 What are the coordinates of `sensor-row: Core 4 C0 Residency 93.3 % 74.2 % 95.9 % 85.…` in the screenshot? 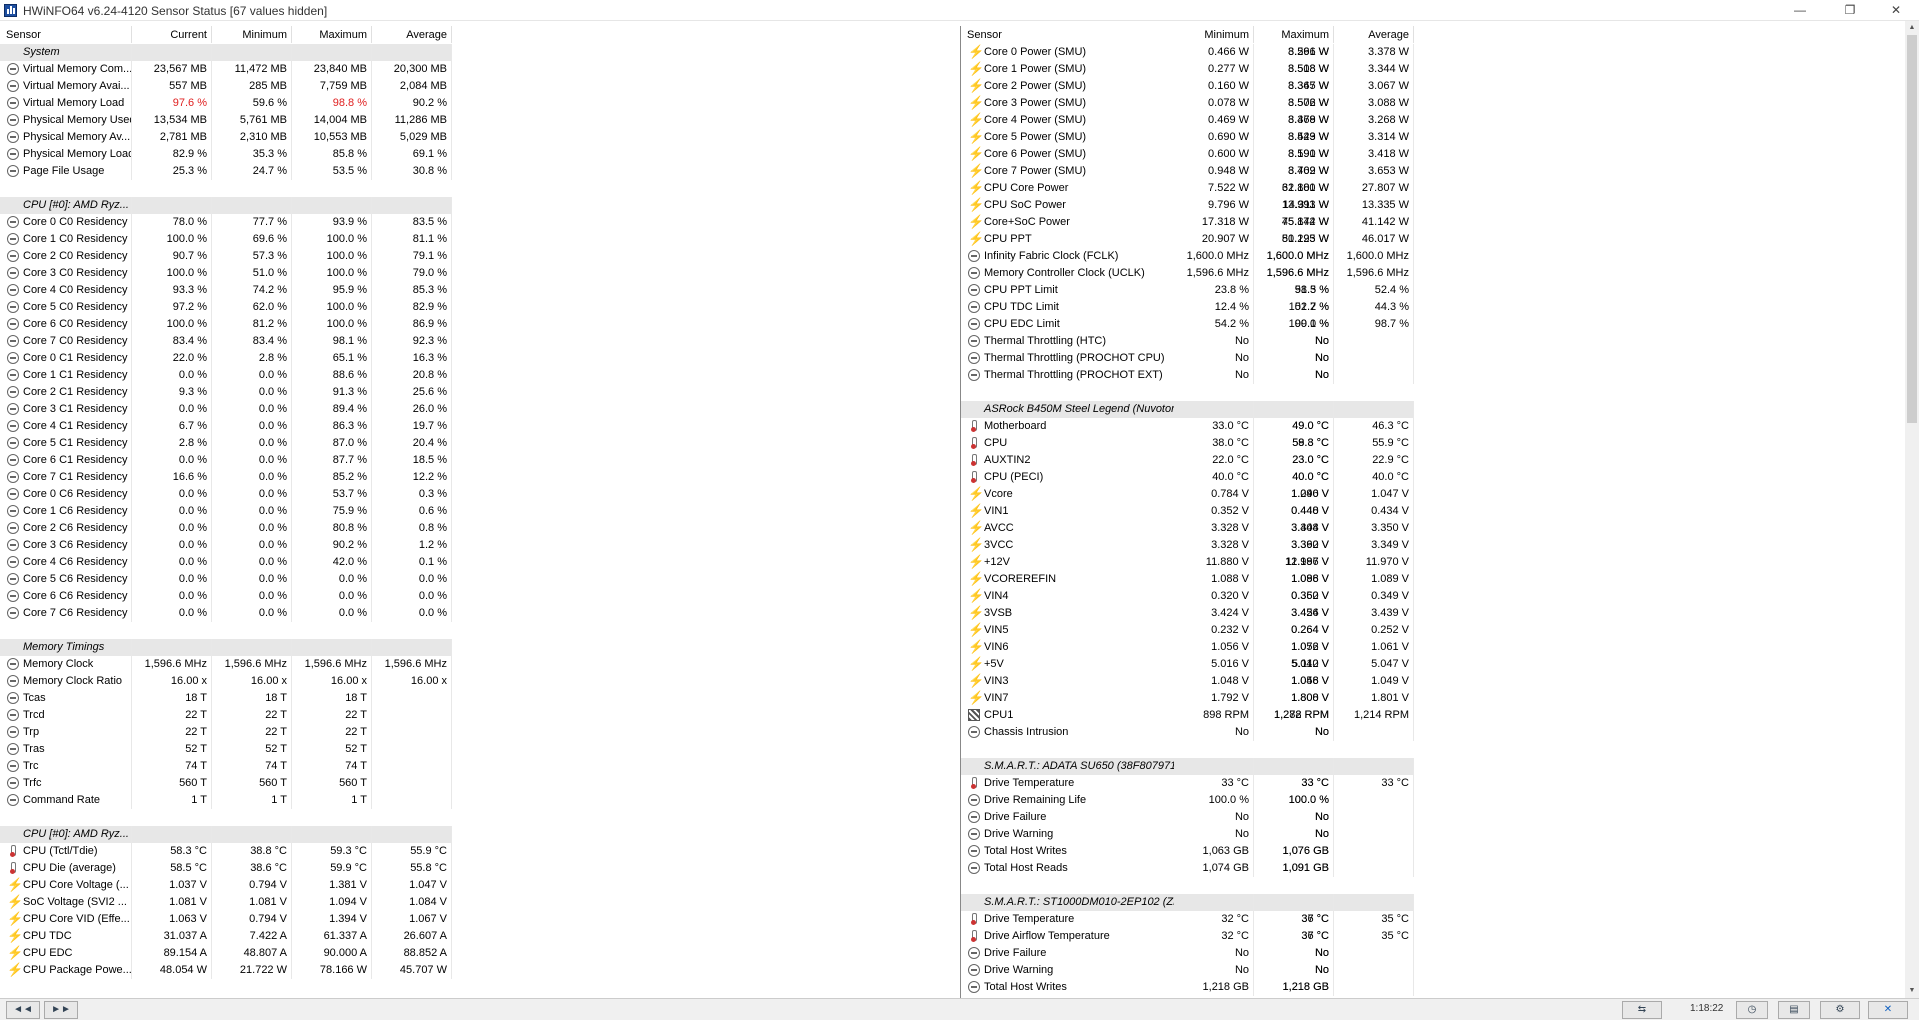 It's located at (480, 290).